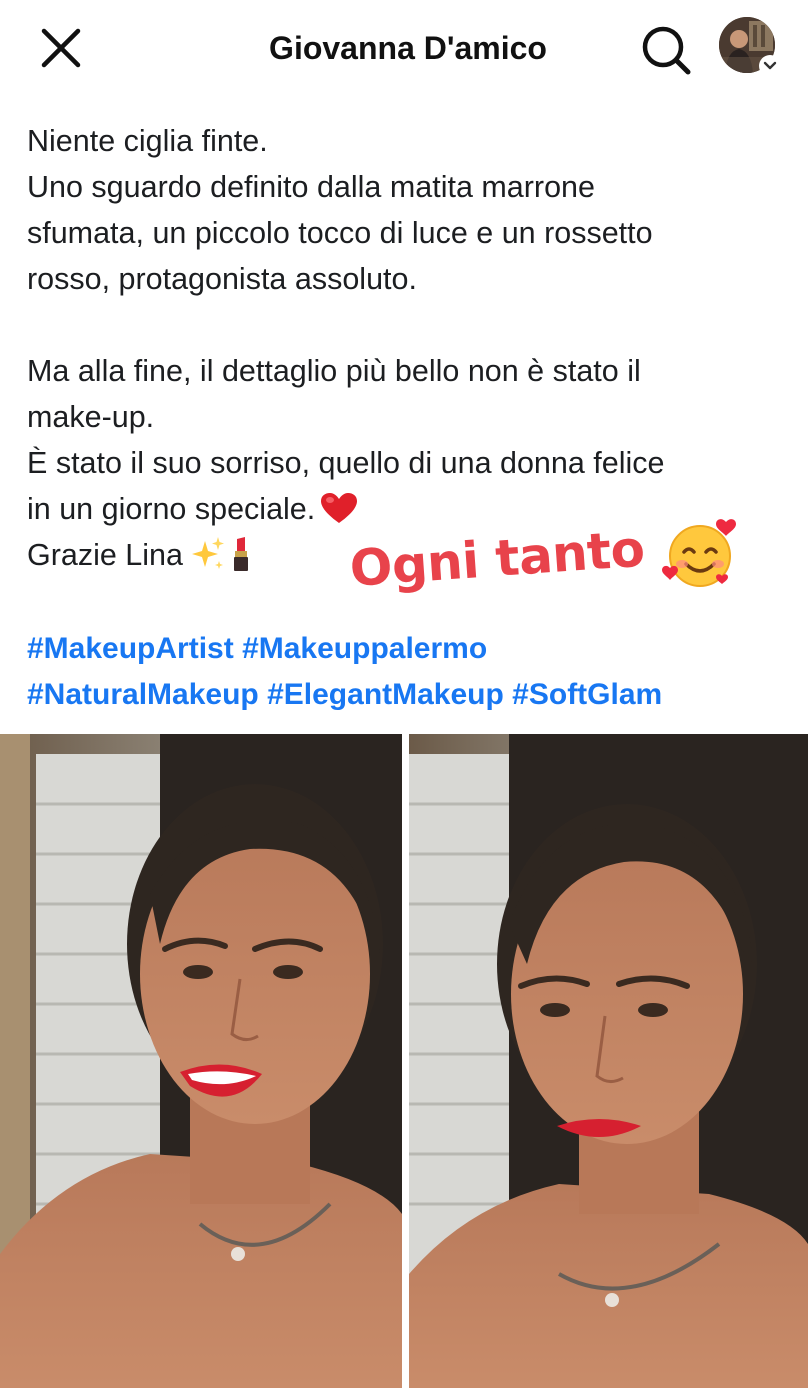 This screenshot has height=1388, width=808. Describe the element at coordinates (339, 508) in the screenshot. I see `heart-icon` at that location.